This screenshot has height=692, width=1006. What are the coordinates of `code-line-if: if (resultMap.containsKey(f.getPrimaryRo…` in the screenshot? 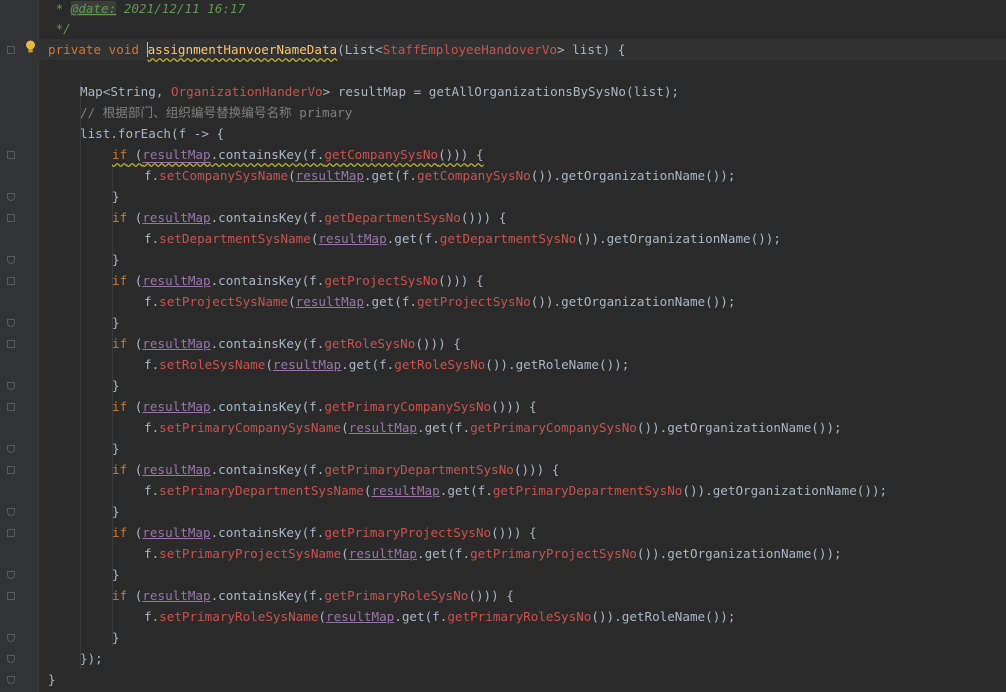 It's located at (313, 595).